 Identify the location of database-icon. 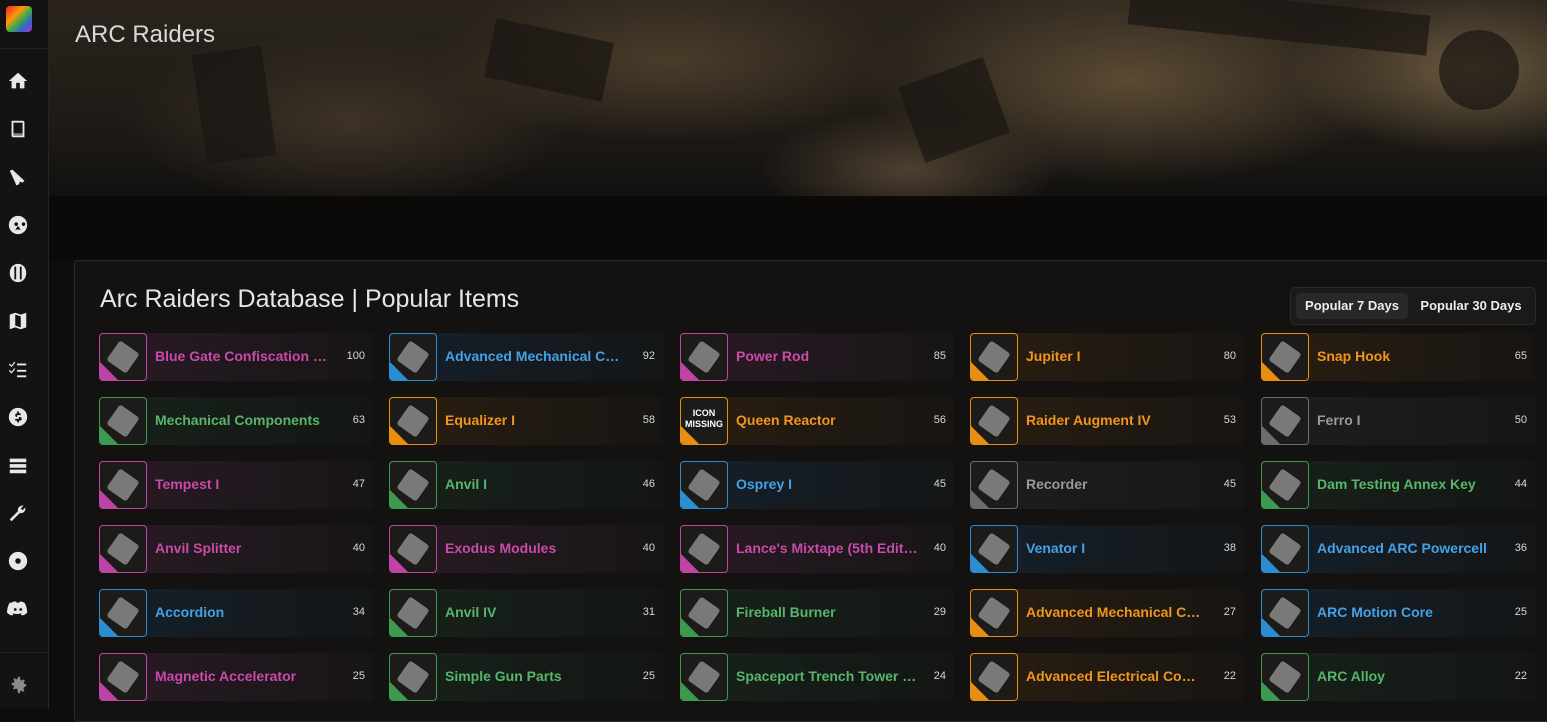
(18, 465).